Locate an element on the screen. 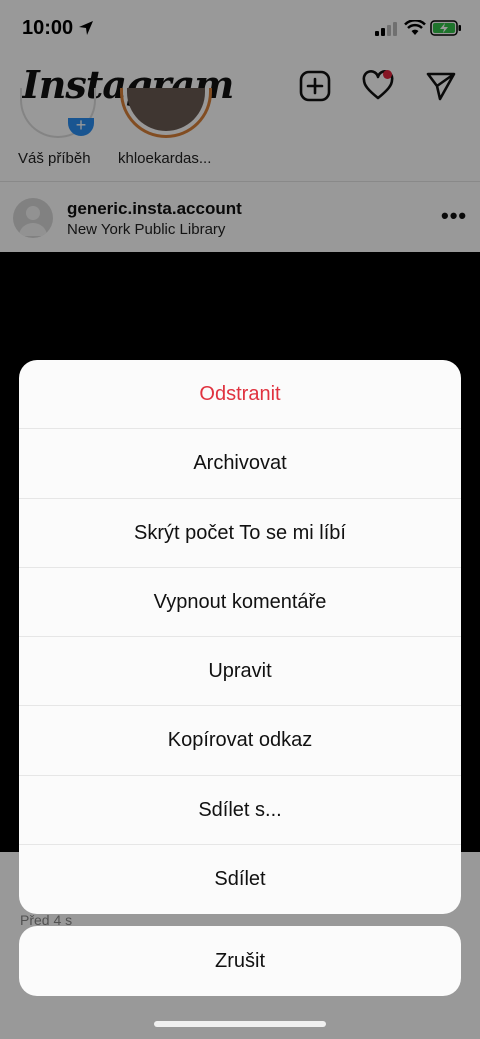  turn-off-comments-button: Vypnout komentáře is located at coordinates (240, 602).